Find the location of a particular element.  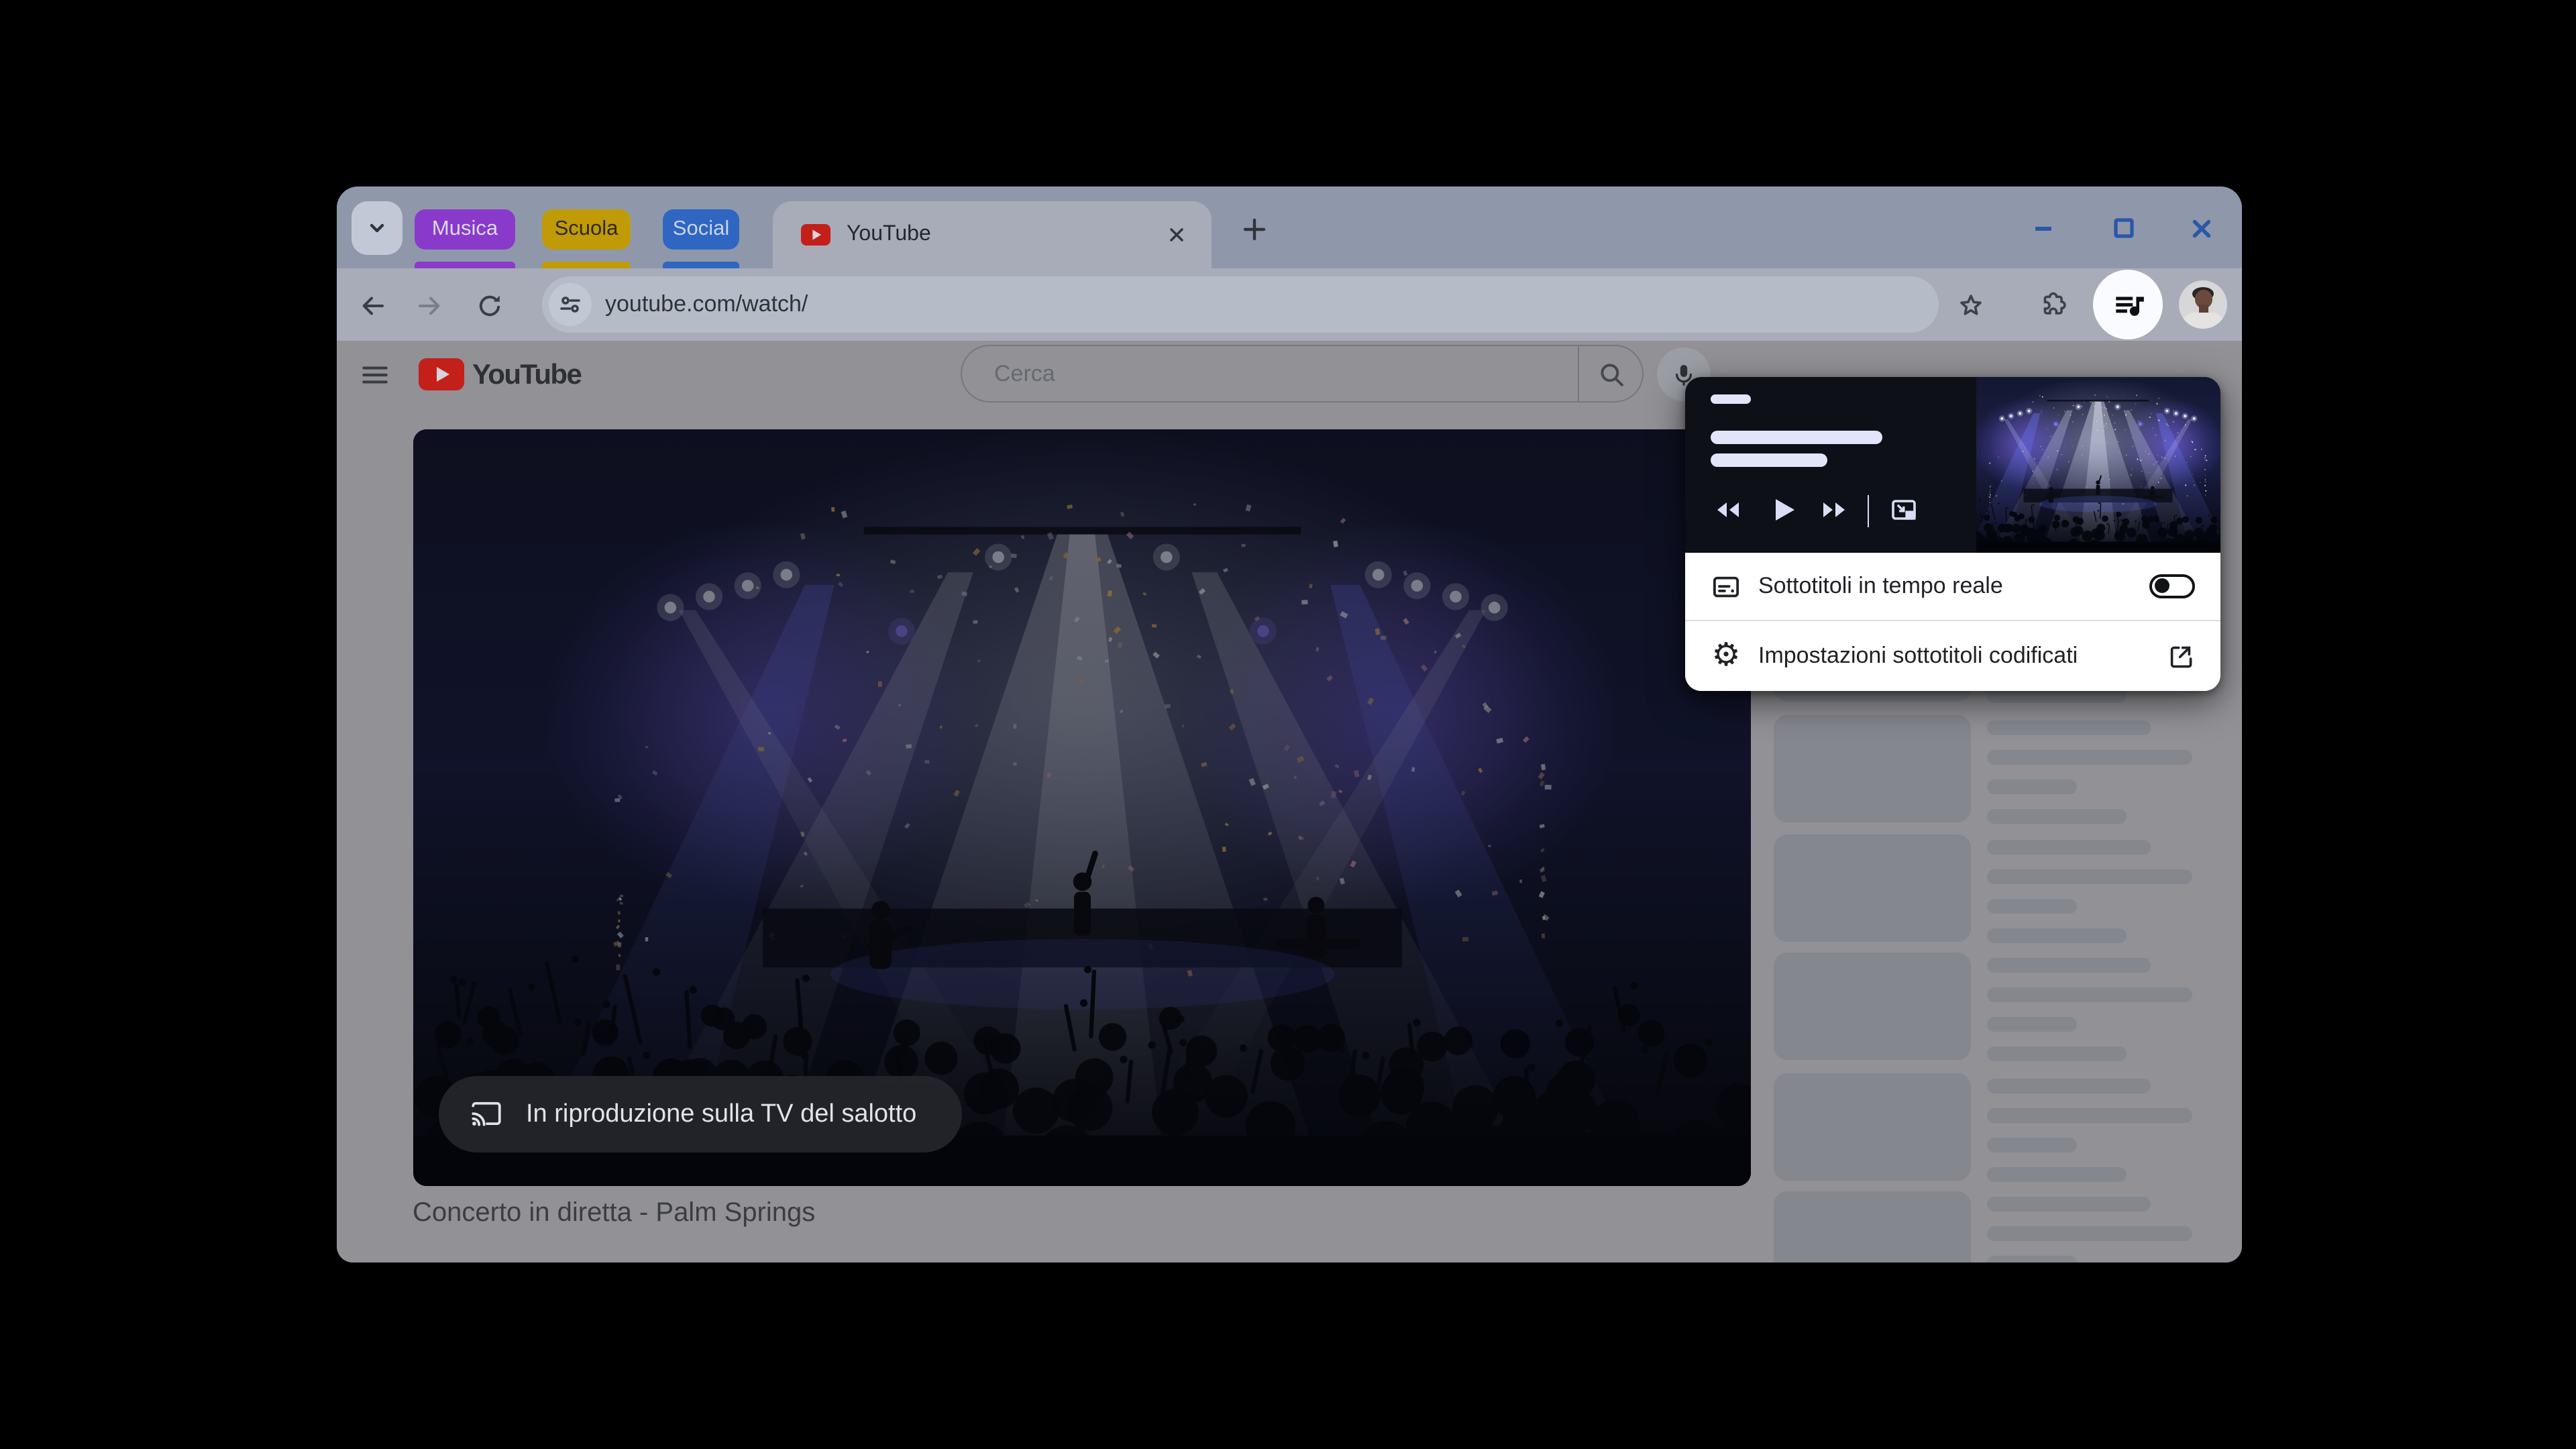

concert-thumbnail-image is located at coordinates (2098, 464).